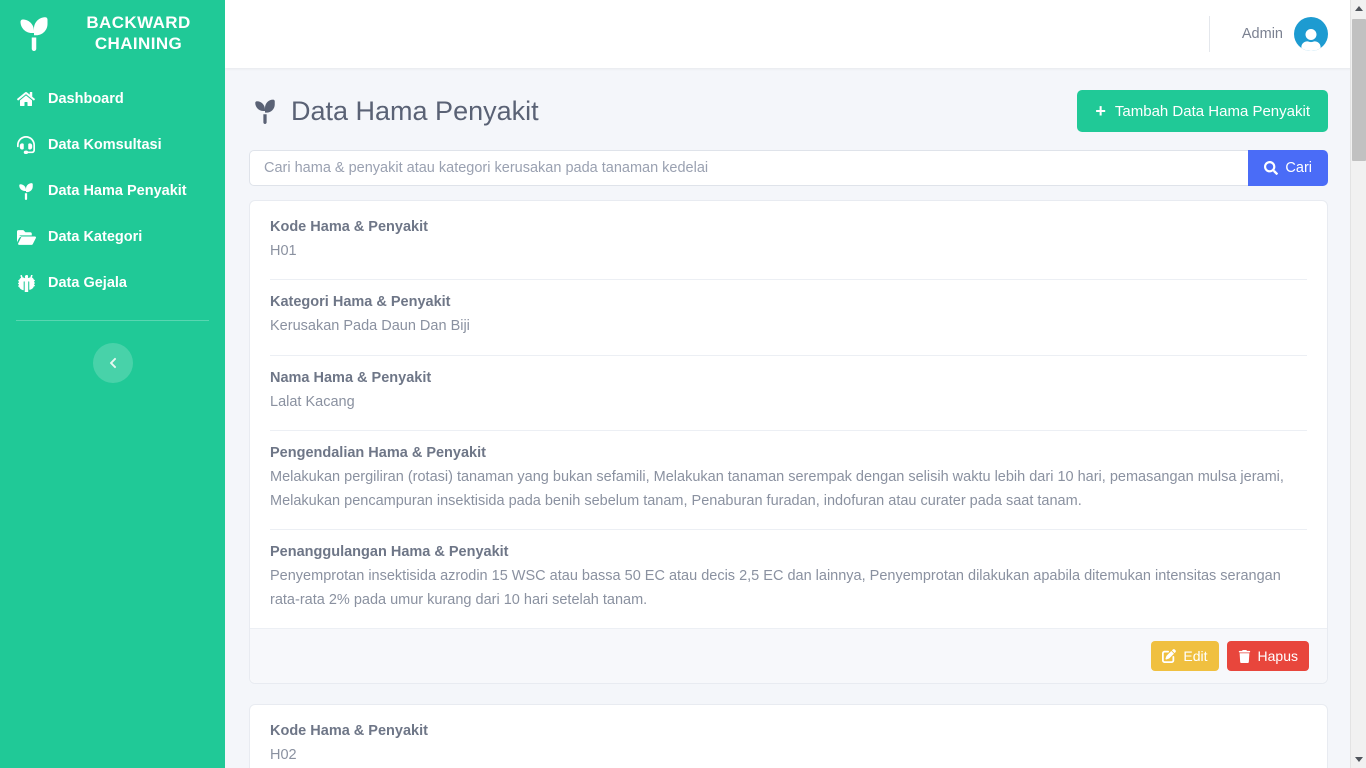 This screenshot has width=1366, height=768. Describe the element at coordinates (351, 377) in the screenshot. I see `field-label: Nama Hama & Penyakit` at that location.